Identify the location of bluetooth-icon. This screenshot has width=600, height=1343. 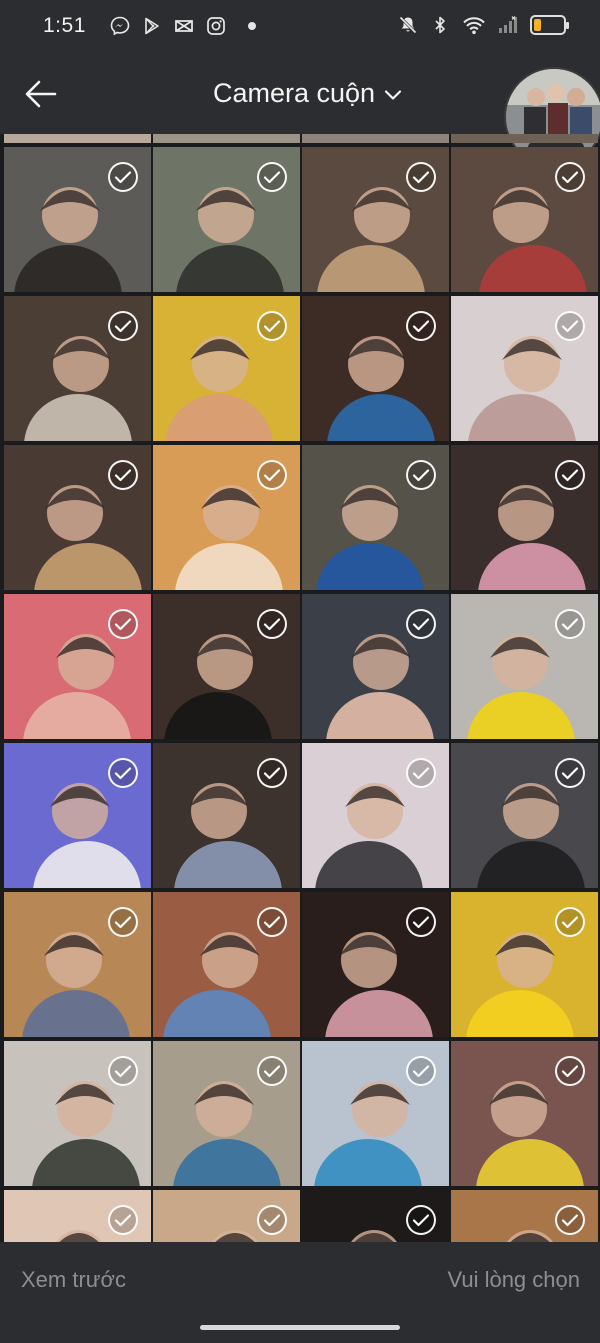
(440, 25).